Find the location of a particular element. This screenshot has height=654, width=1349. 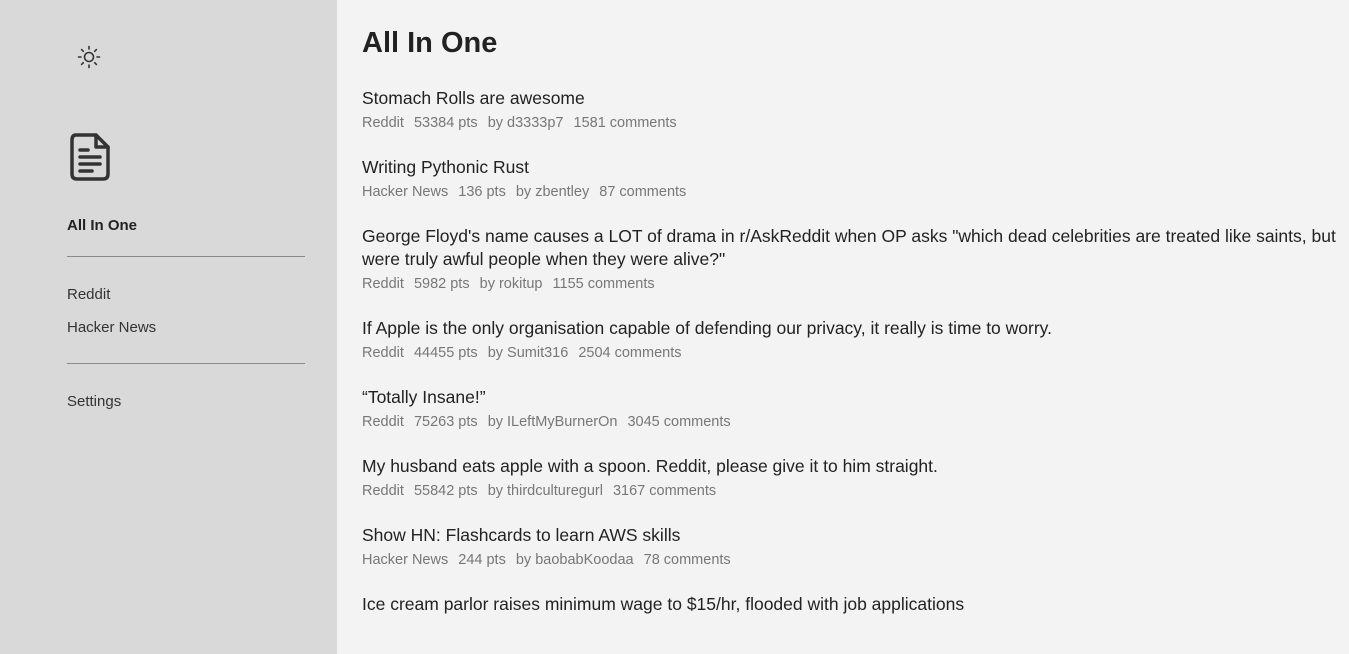

feed-item-author: by ILeftMyBurnerOn is located at coordinates (553, 422).